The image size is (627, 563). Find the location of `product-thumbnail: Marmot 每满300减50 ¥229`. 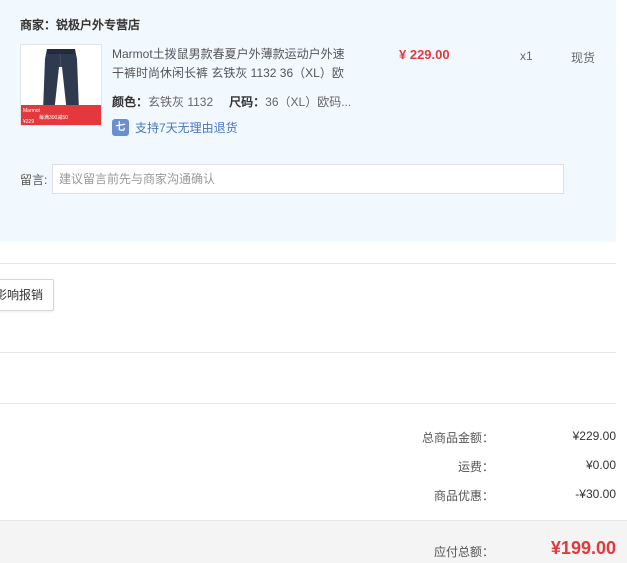

product-thumbnail: Marmot 每满300减50 ¥229 is located at coordinates (61, 85).